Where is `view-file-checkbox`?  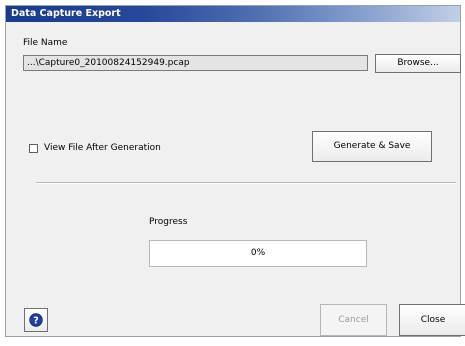
view-file-checkbox is located at coordinates (33, 148).